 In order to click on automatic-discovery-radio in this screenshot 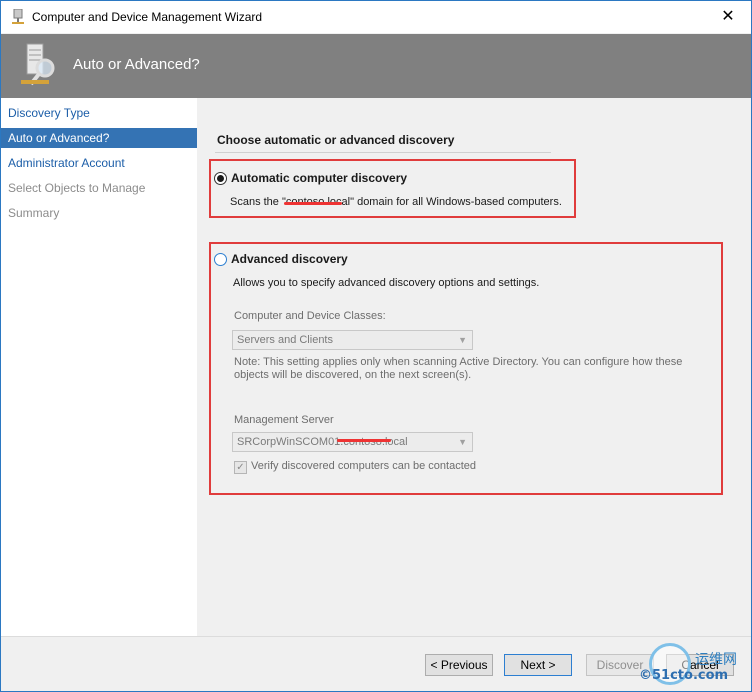, I will do `click(220, 178)`.